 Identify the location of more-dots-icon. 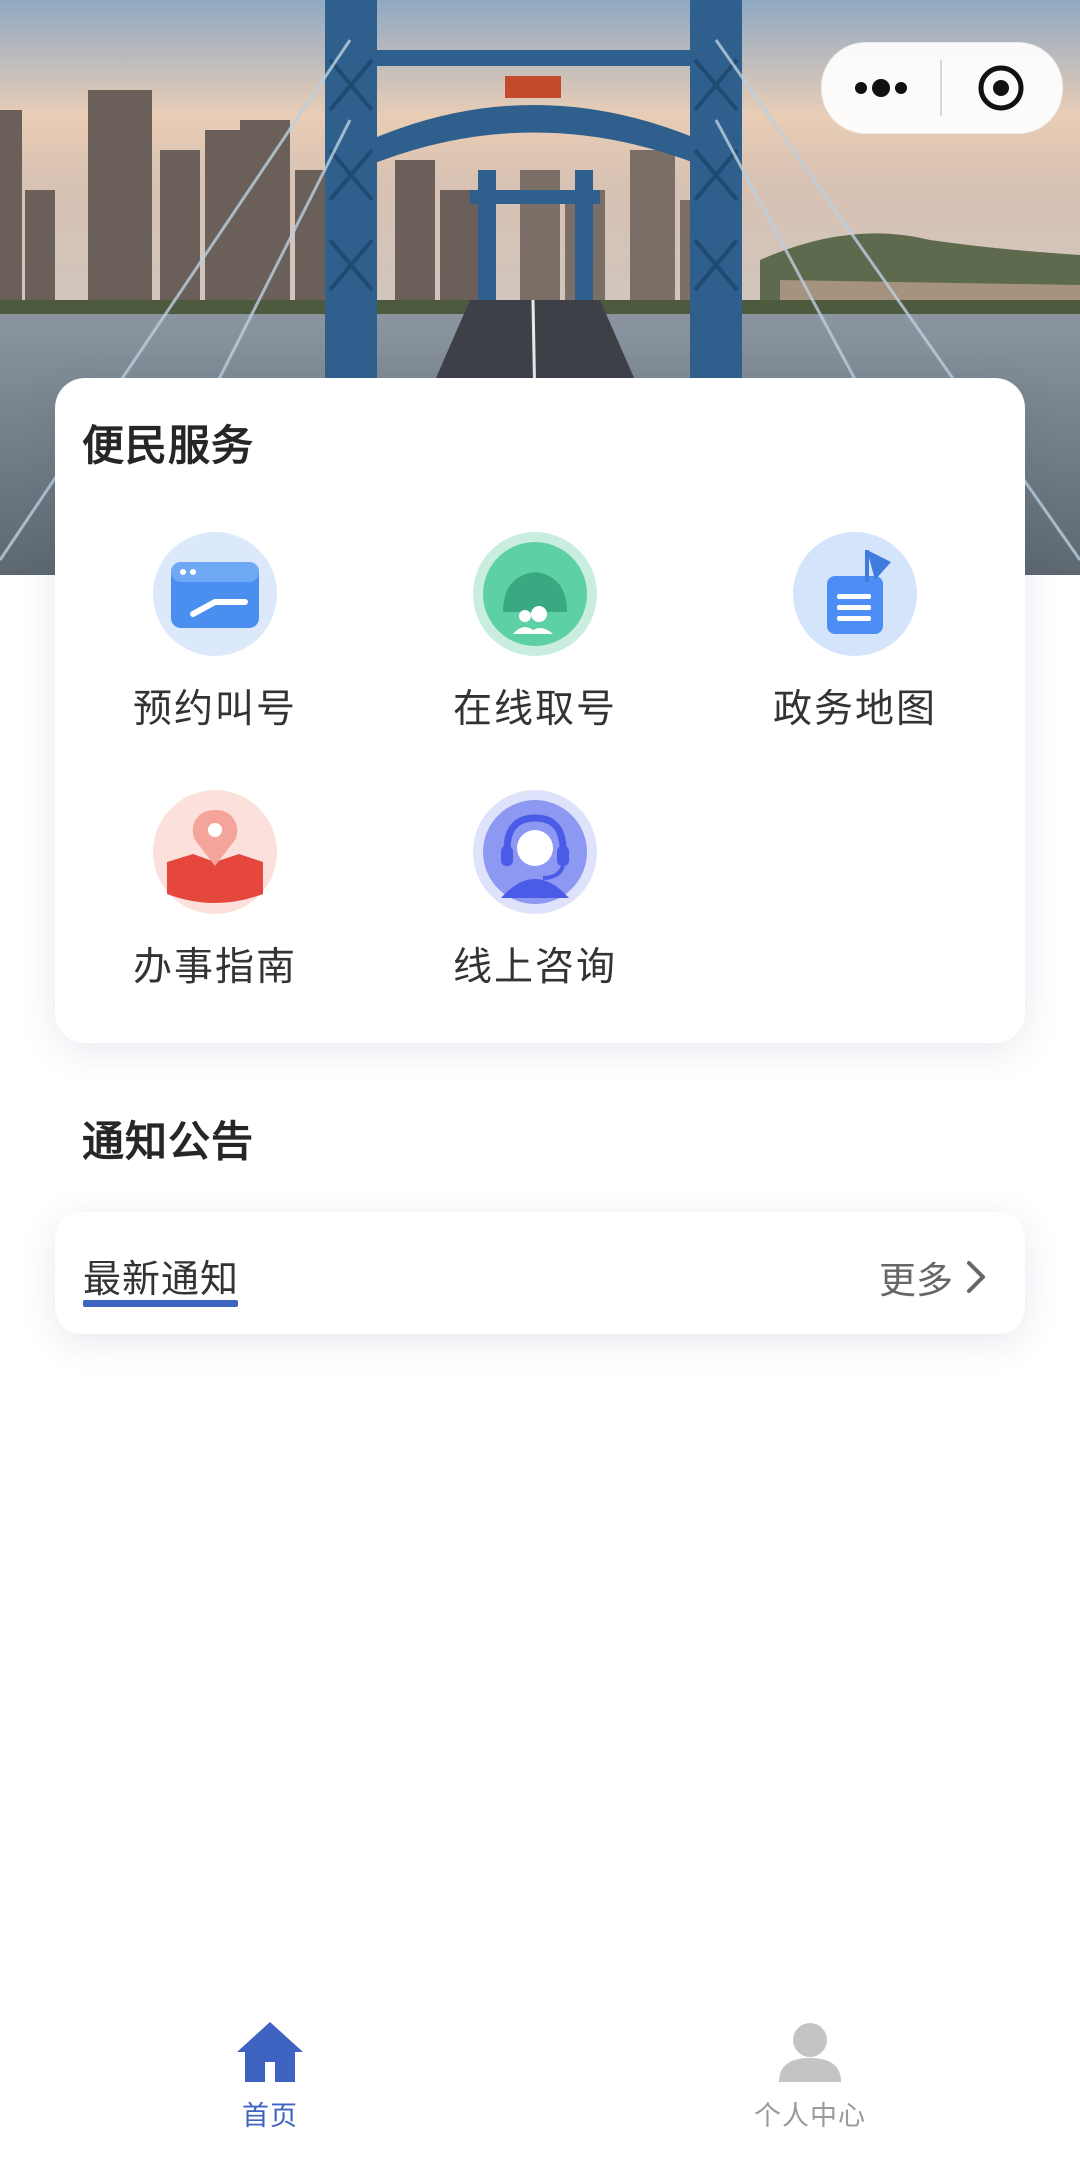
(881, 88).